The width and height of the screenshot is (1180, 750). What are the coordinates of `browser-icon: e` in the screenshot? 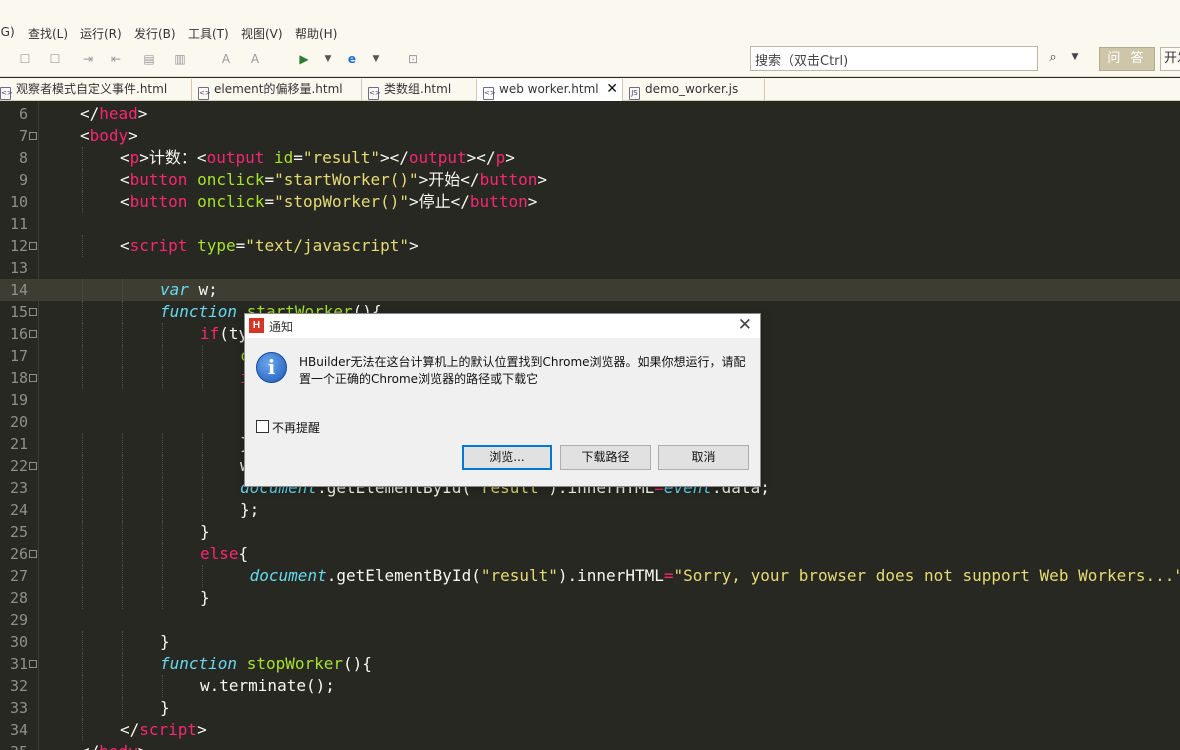 It's located at (352, 59).